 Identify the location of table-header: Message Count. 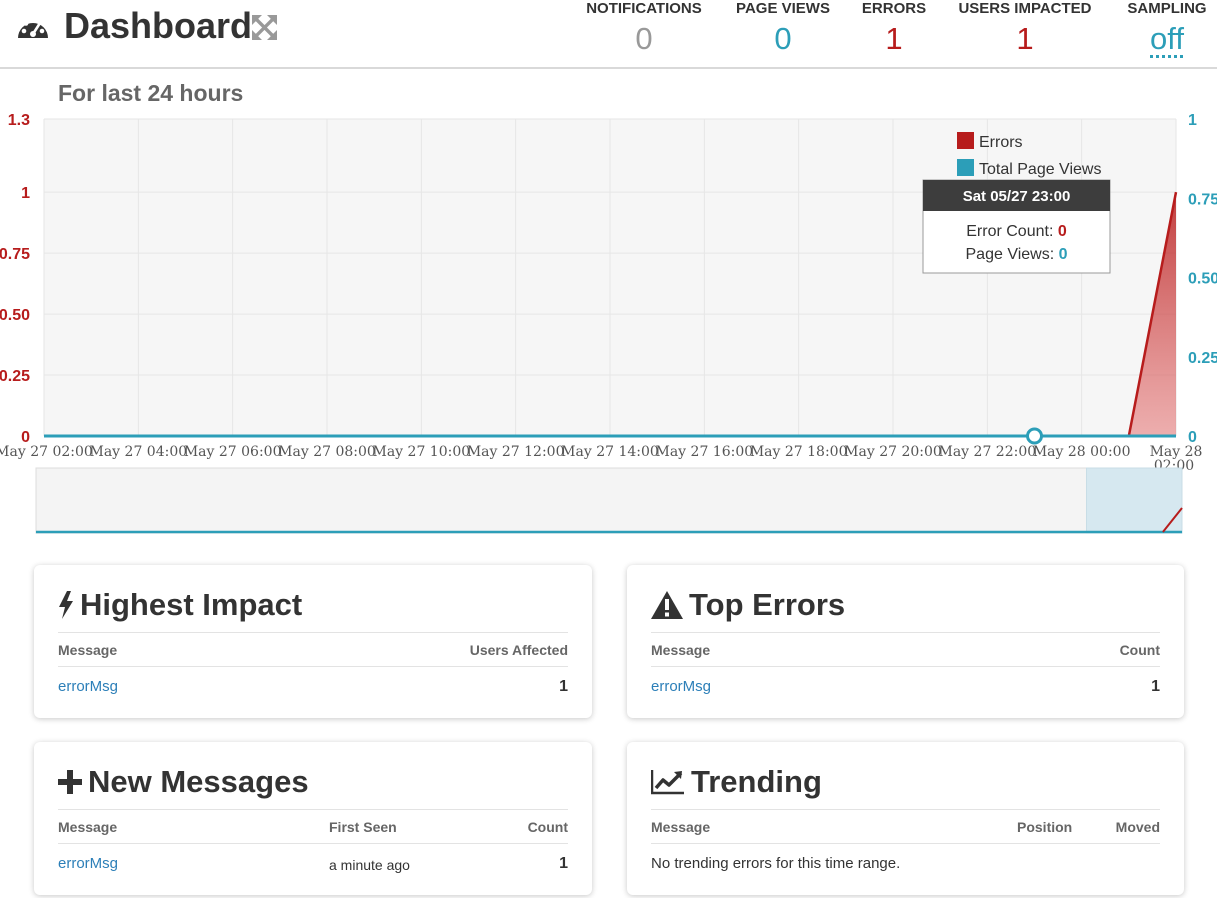
(905, 650).